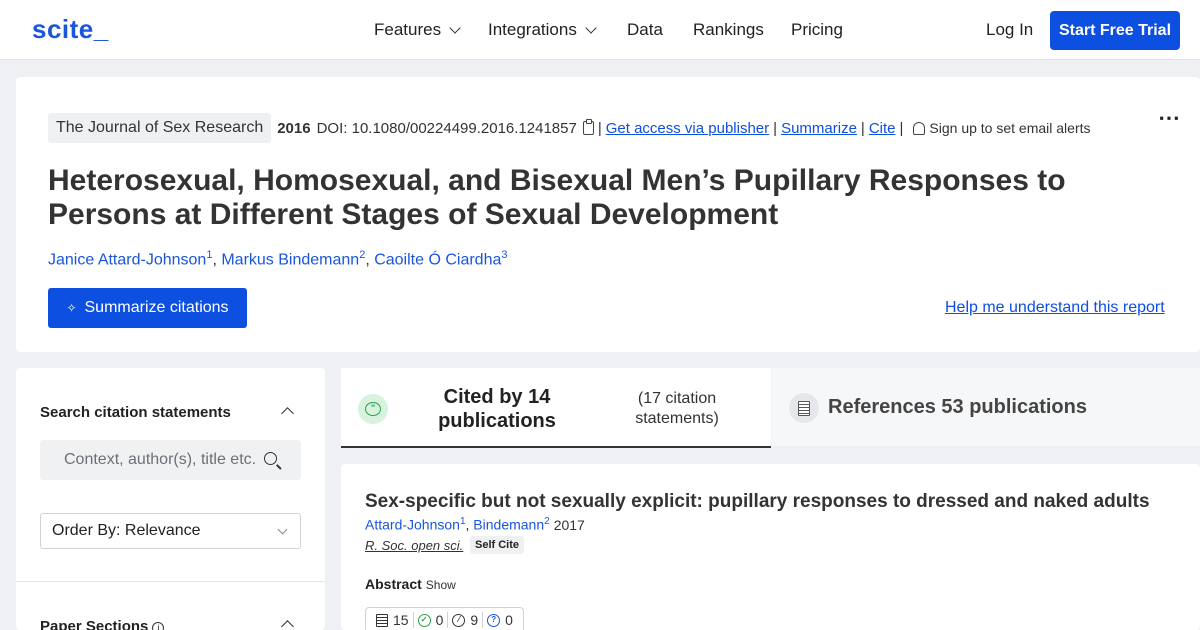 Image resolution: width=1200 pixels, height=630 pixels. What do you see at coordinates (532, 29) in the screenshot?
I see `nav-integrations-label: Integrations` at bounding box center [532, 29].